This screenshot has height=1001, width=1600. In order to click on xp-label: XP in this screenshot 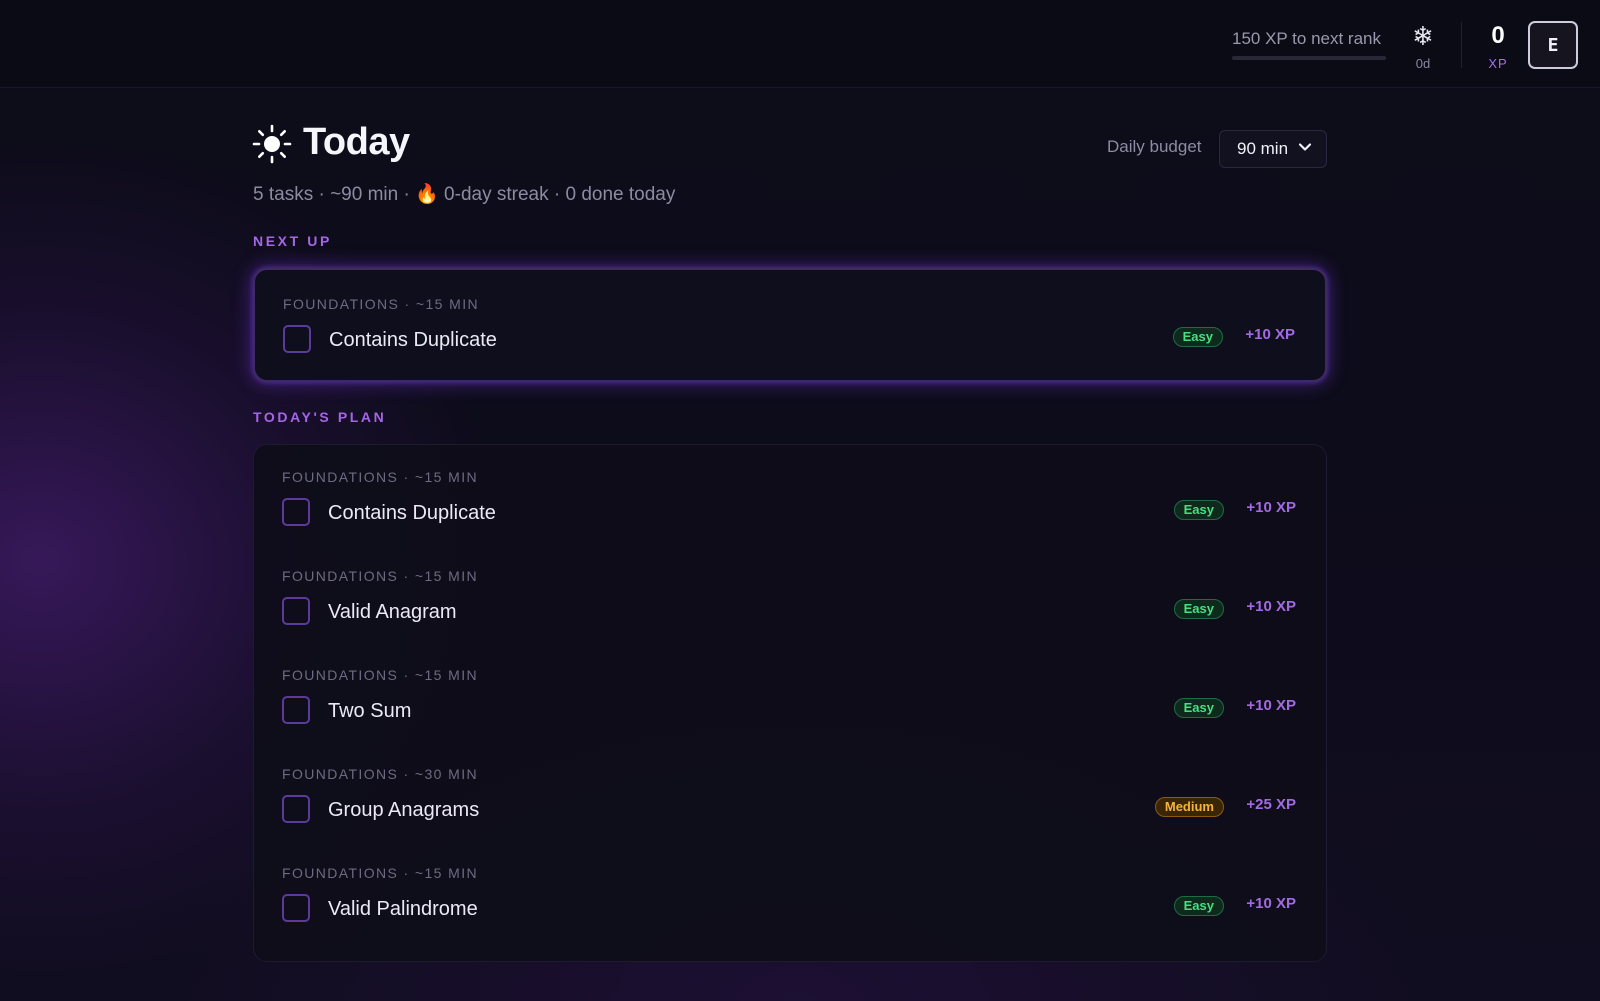, I will do `click(1498, 63)`.